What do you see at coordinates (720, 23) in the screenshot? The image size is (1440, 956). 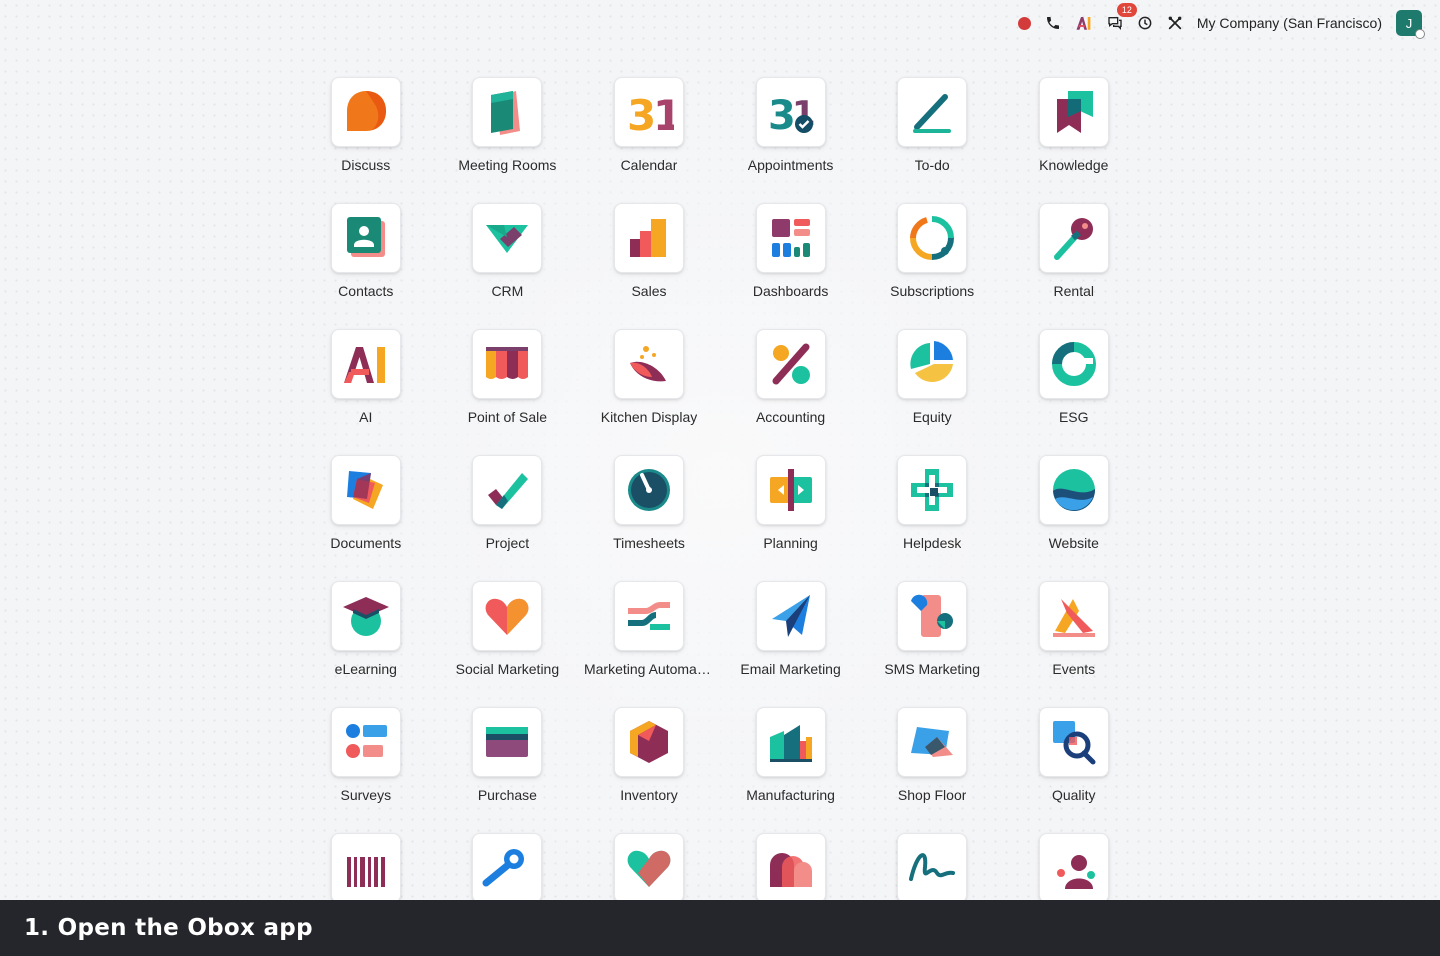 I see `top-navbar: 12 My Company (San Francisco) J` at bounding box center [720, 23].